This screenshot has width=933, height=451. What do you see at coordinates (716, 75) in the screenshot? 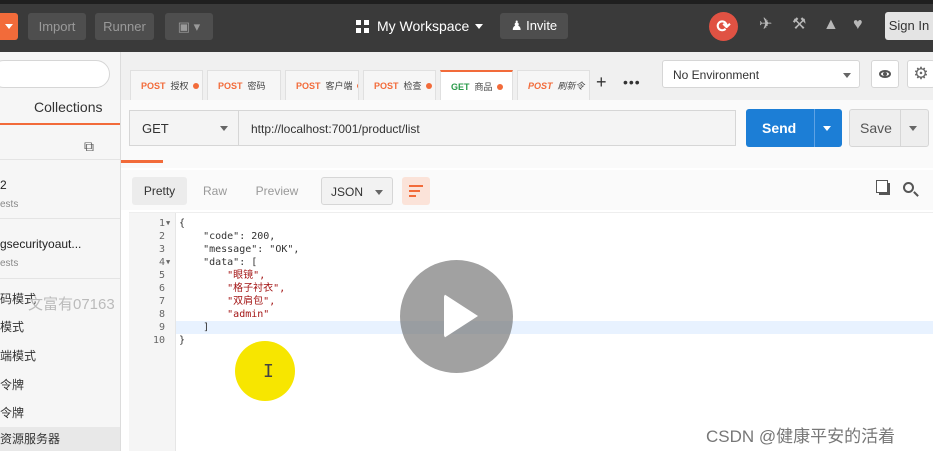
I see `environment-label: No Environment` at bounding box center [716, 75].